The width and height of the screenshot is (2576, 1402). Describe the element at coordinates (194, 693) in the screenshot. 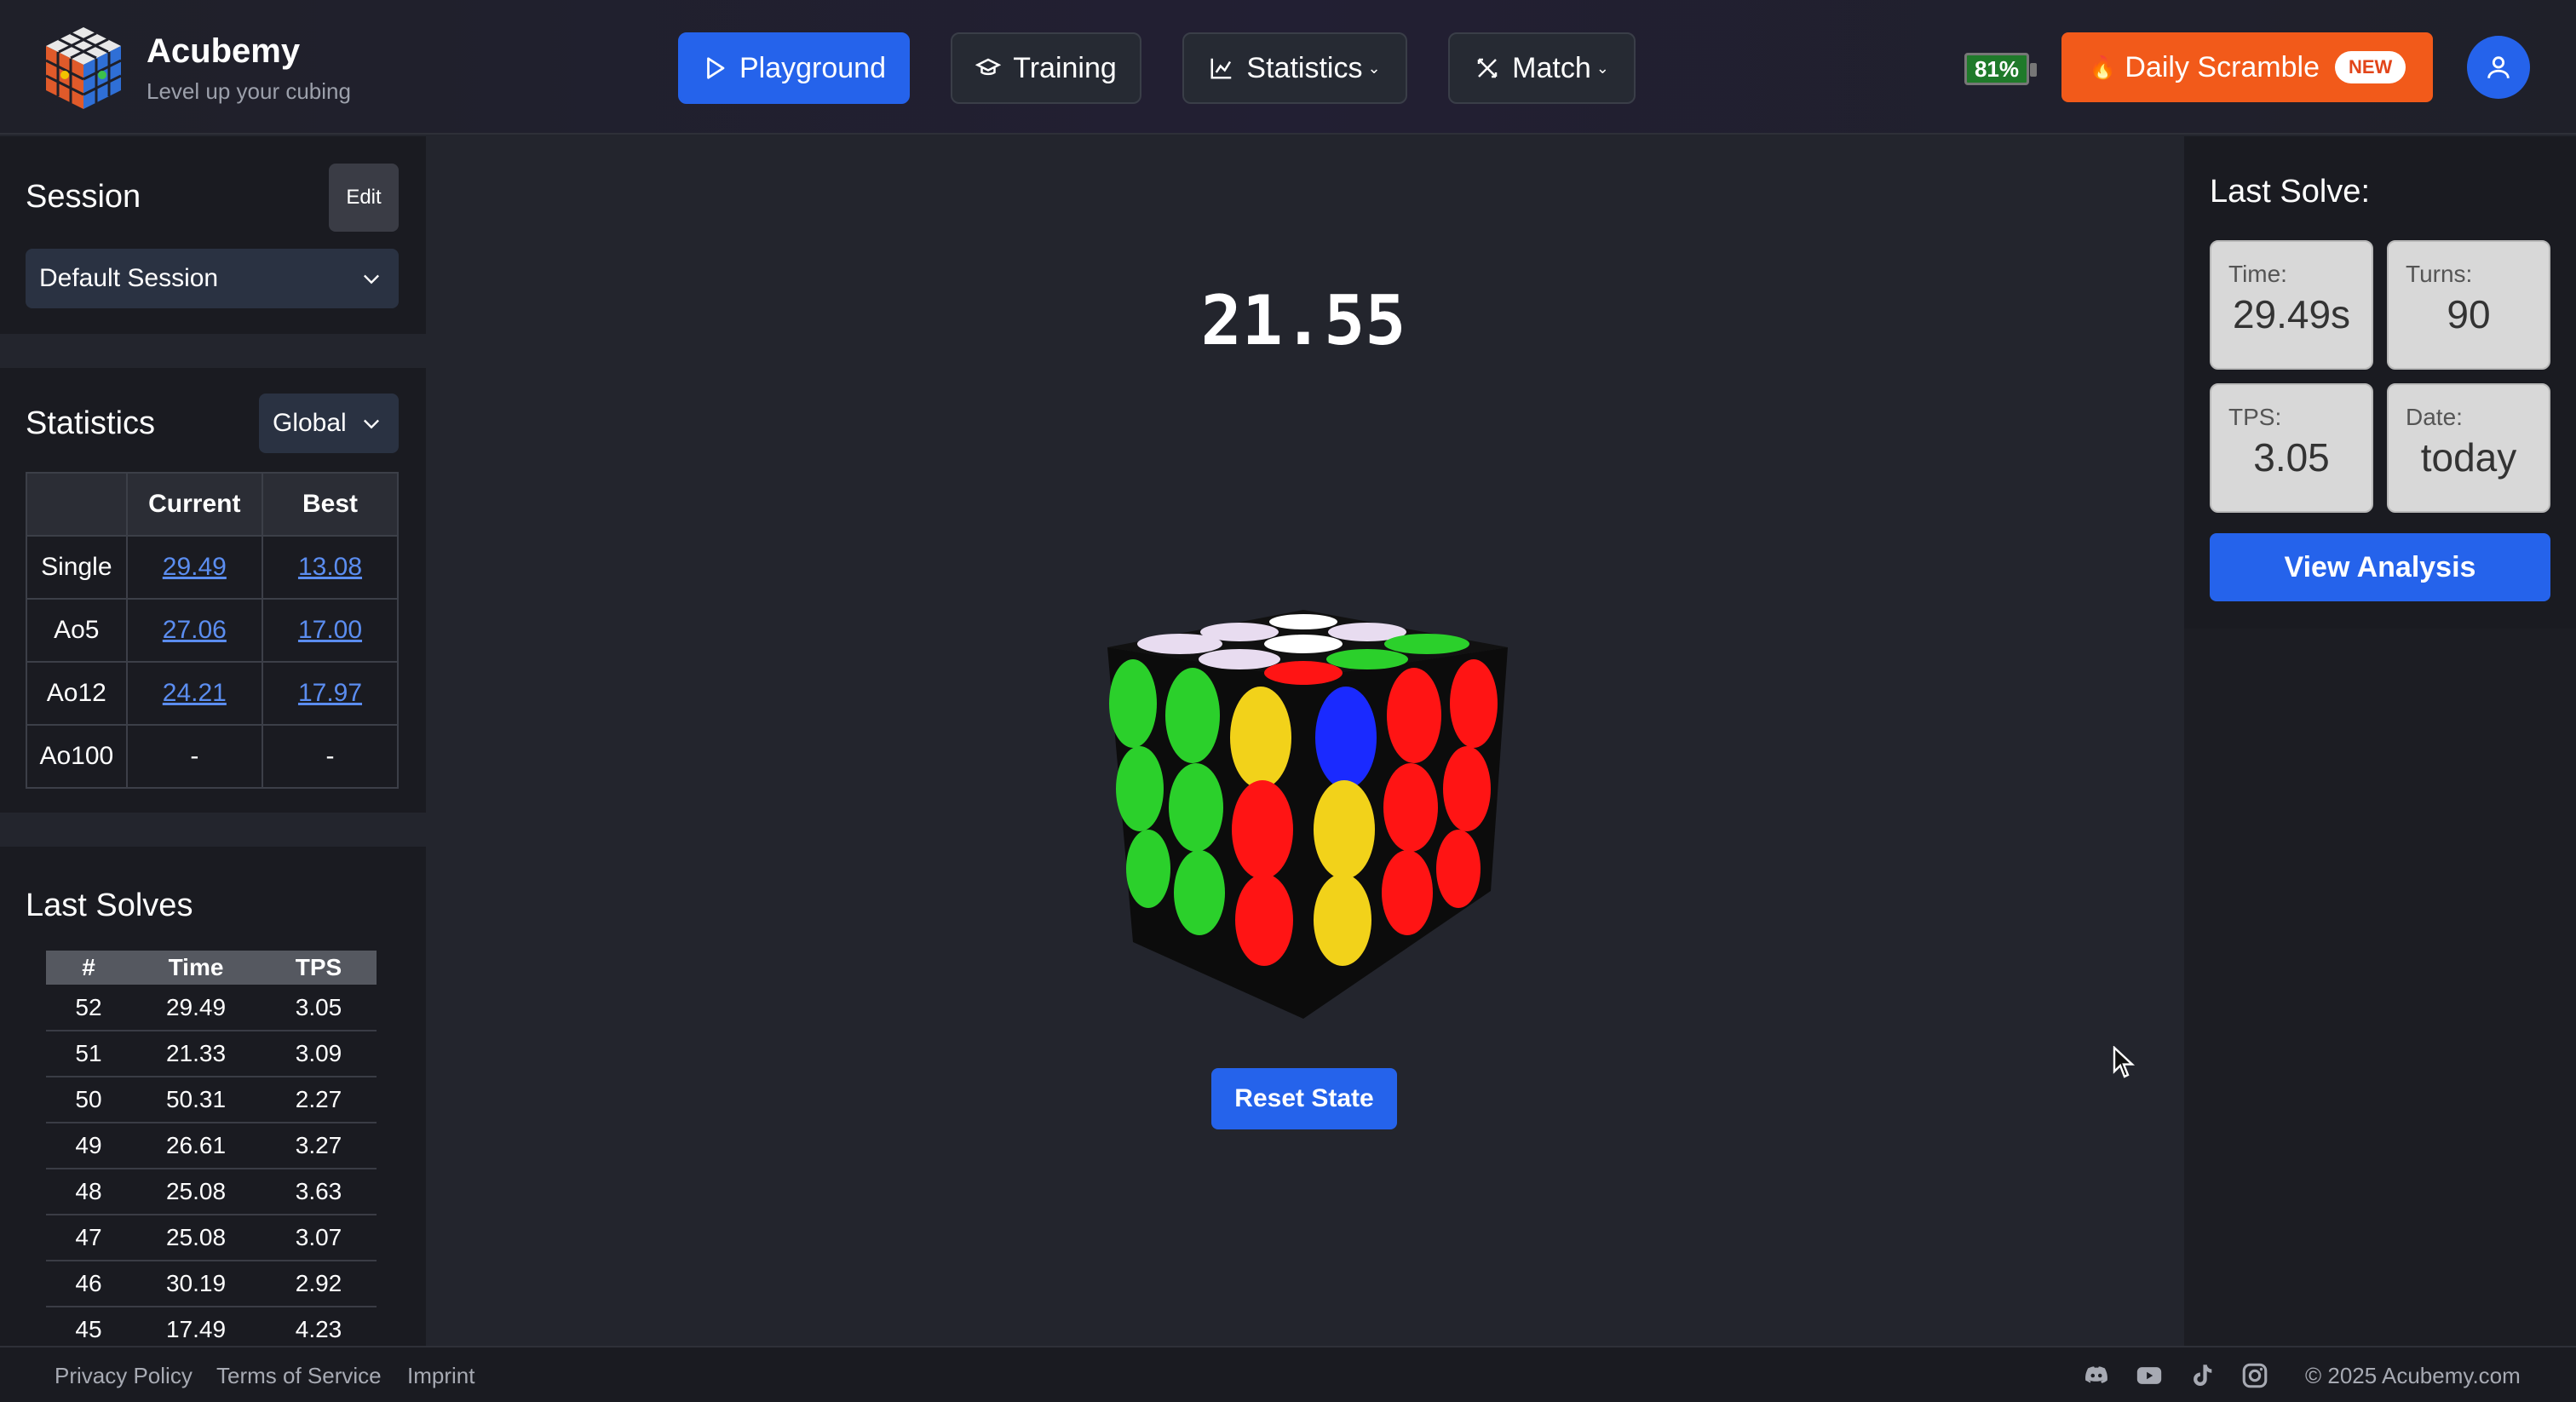

I see `current-ao12-link: 24.21` at that location.